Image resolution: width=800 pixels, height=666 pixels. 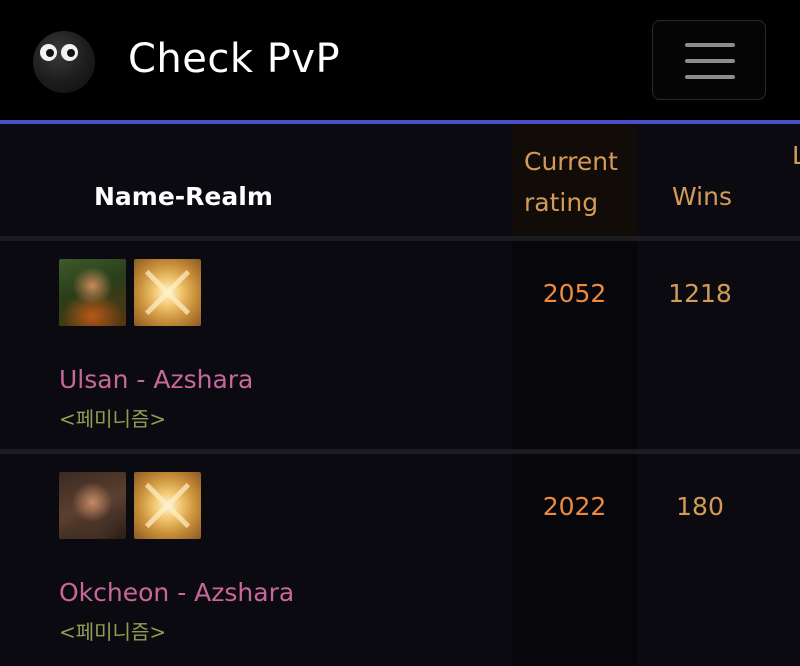 What do you see at coordinates (183, 196) in the screenshot?
I see `header-name-realm: Name-Realm` at bounding box center [183, 196].